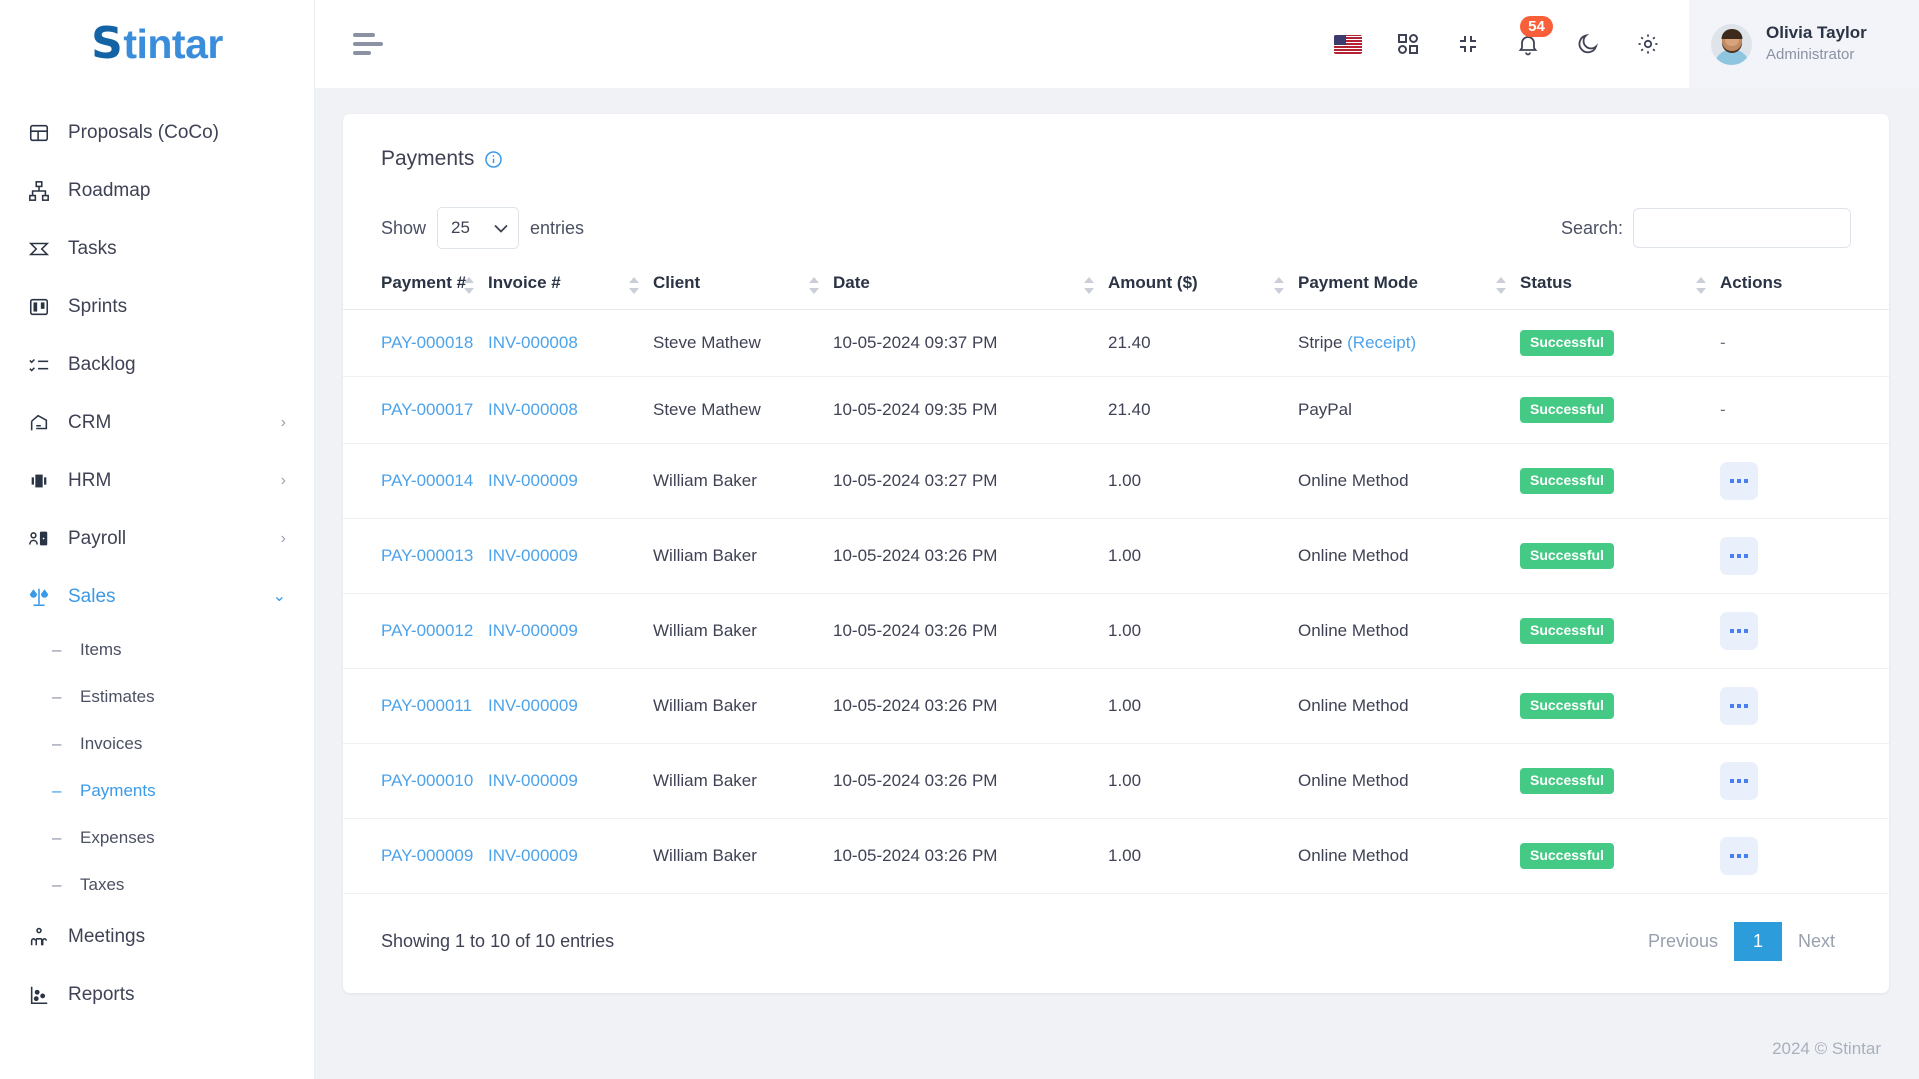  What do you see at coordinates (157, 837) in the screenshot?
I see `sidebar-subitem-expenses: – Expenses` at bounding box center [157, 837].